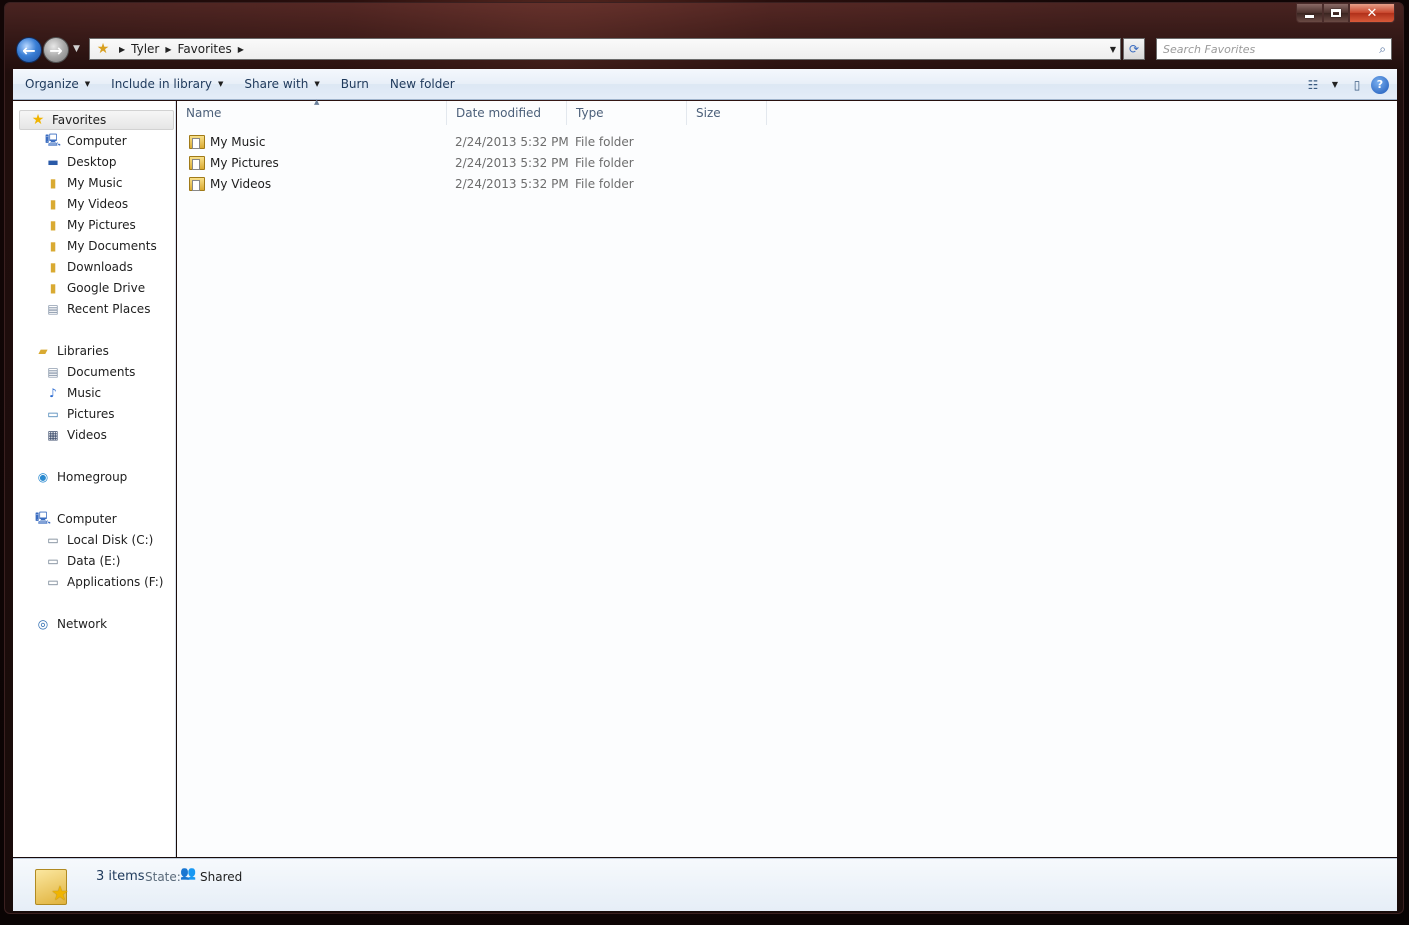 Image resolution: width=1409 pixels, height=925 pixels. I want to click on file-row: My Music 2/24/2013 5:32 PM File folder, so click(411, 142).